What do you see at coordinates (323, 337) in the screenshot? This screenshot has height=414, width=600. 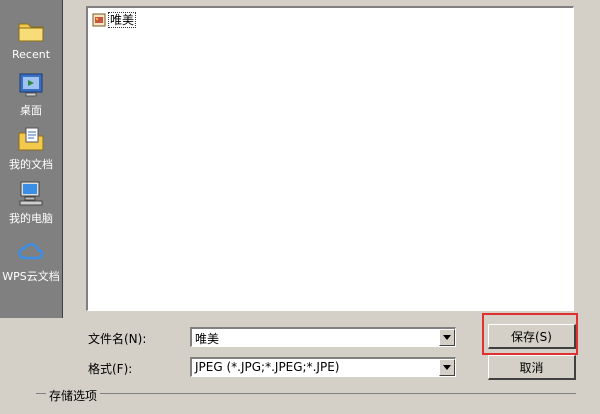 I see `filename-input: 唯美` at bounding box center [323, 337].